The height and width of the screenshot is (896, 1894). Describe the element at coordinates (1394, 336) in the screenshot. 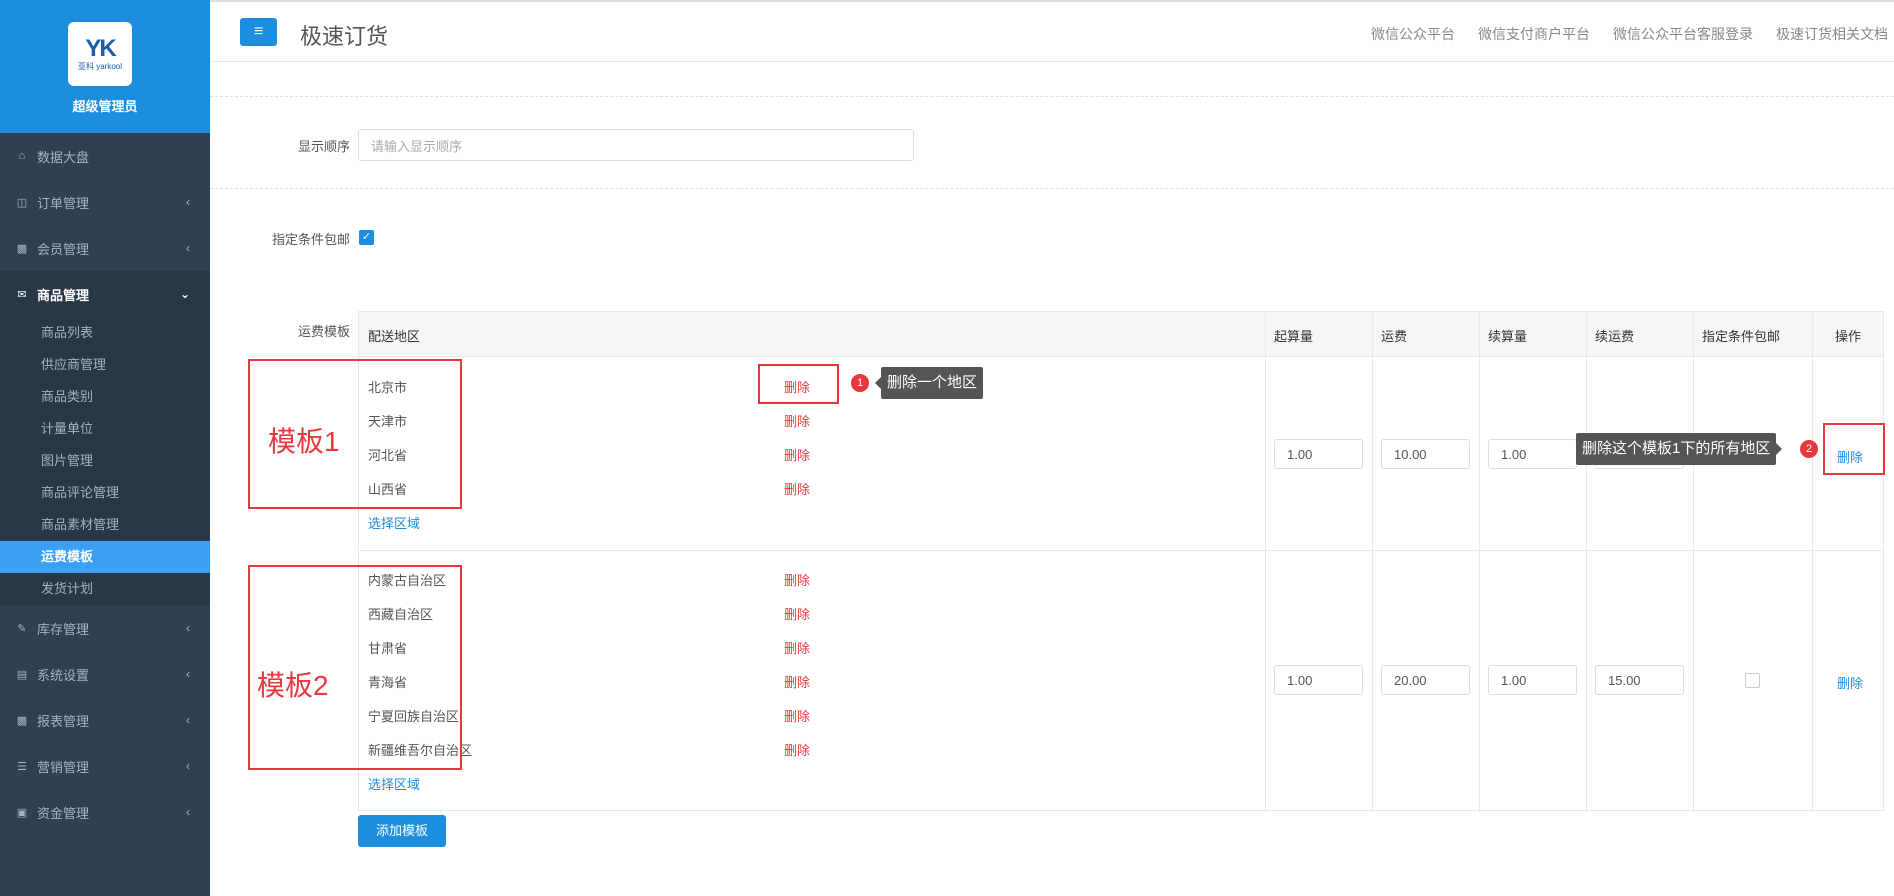

I see `col-header-fee: 运费` at that location.